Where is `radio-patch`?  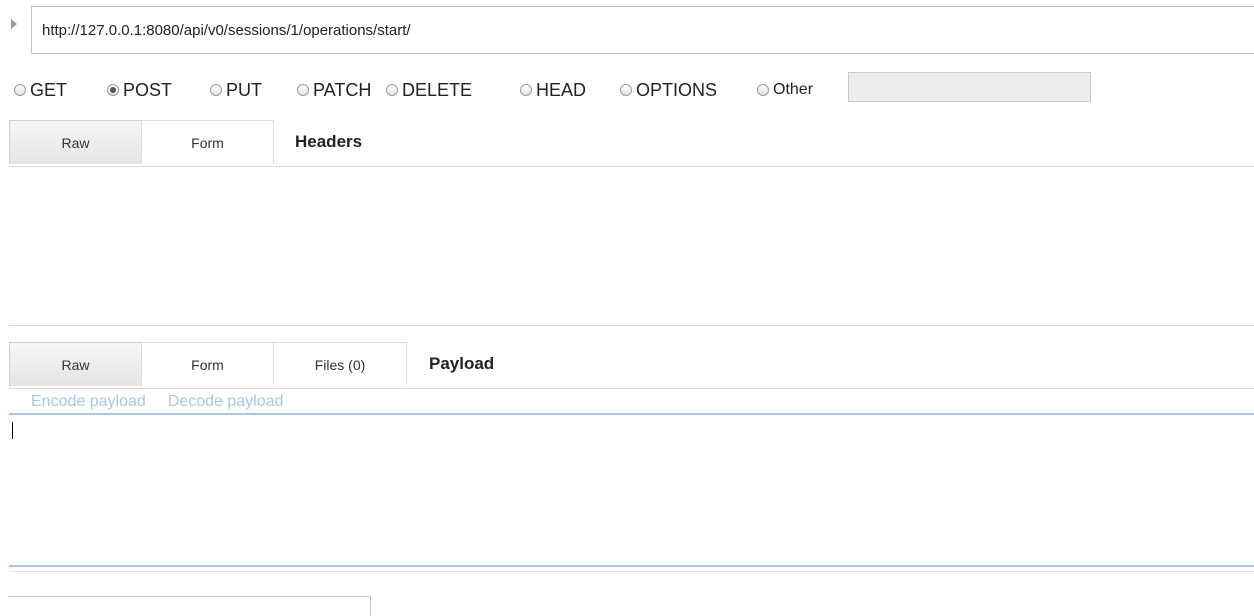 radio-patch is located at coordinates (303, 90).